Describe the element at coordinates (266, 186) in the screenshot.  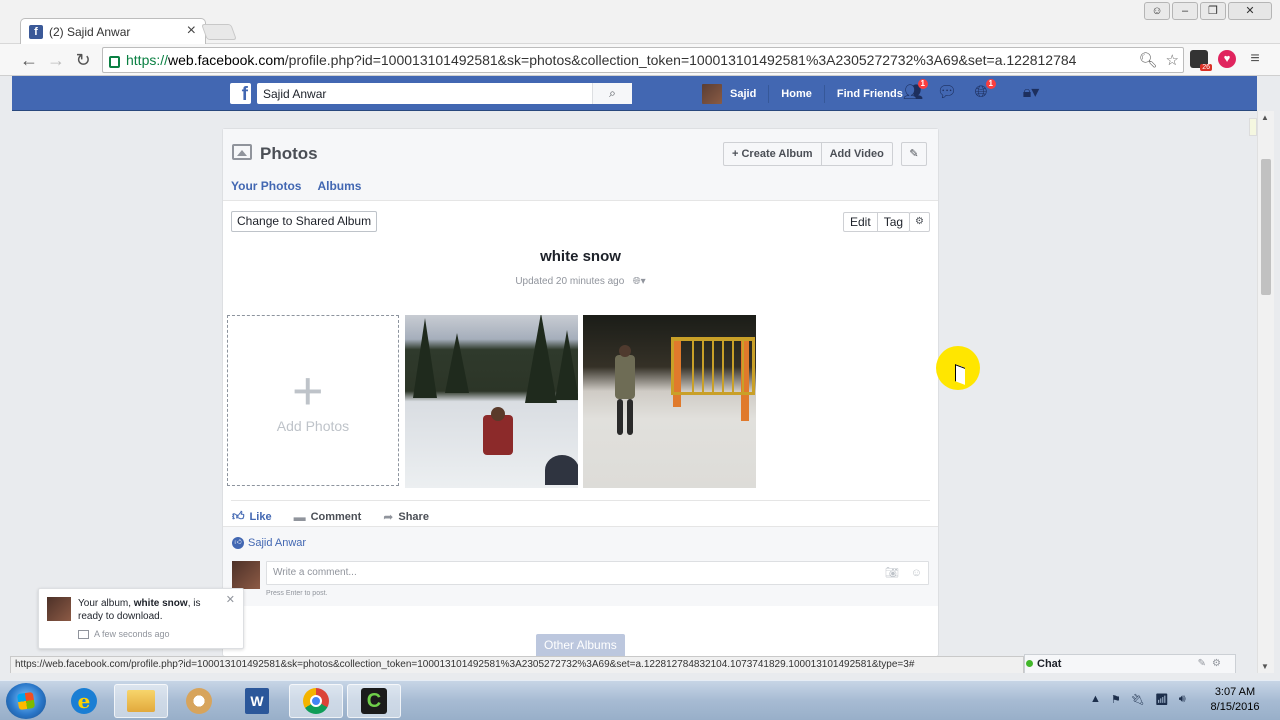
I see `tab-your-photos: Your Photos` at that location.